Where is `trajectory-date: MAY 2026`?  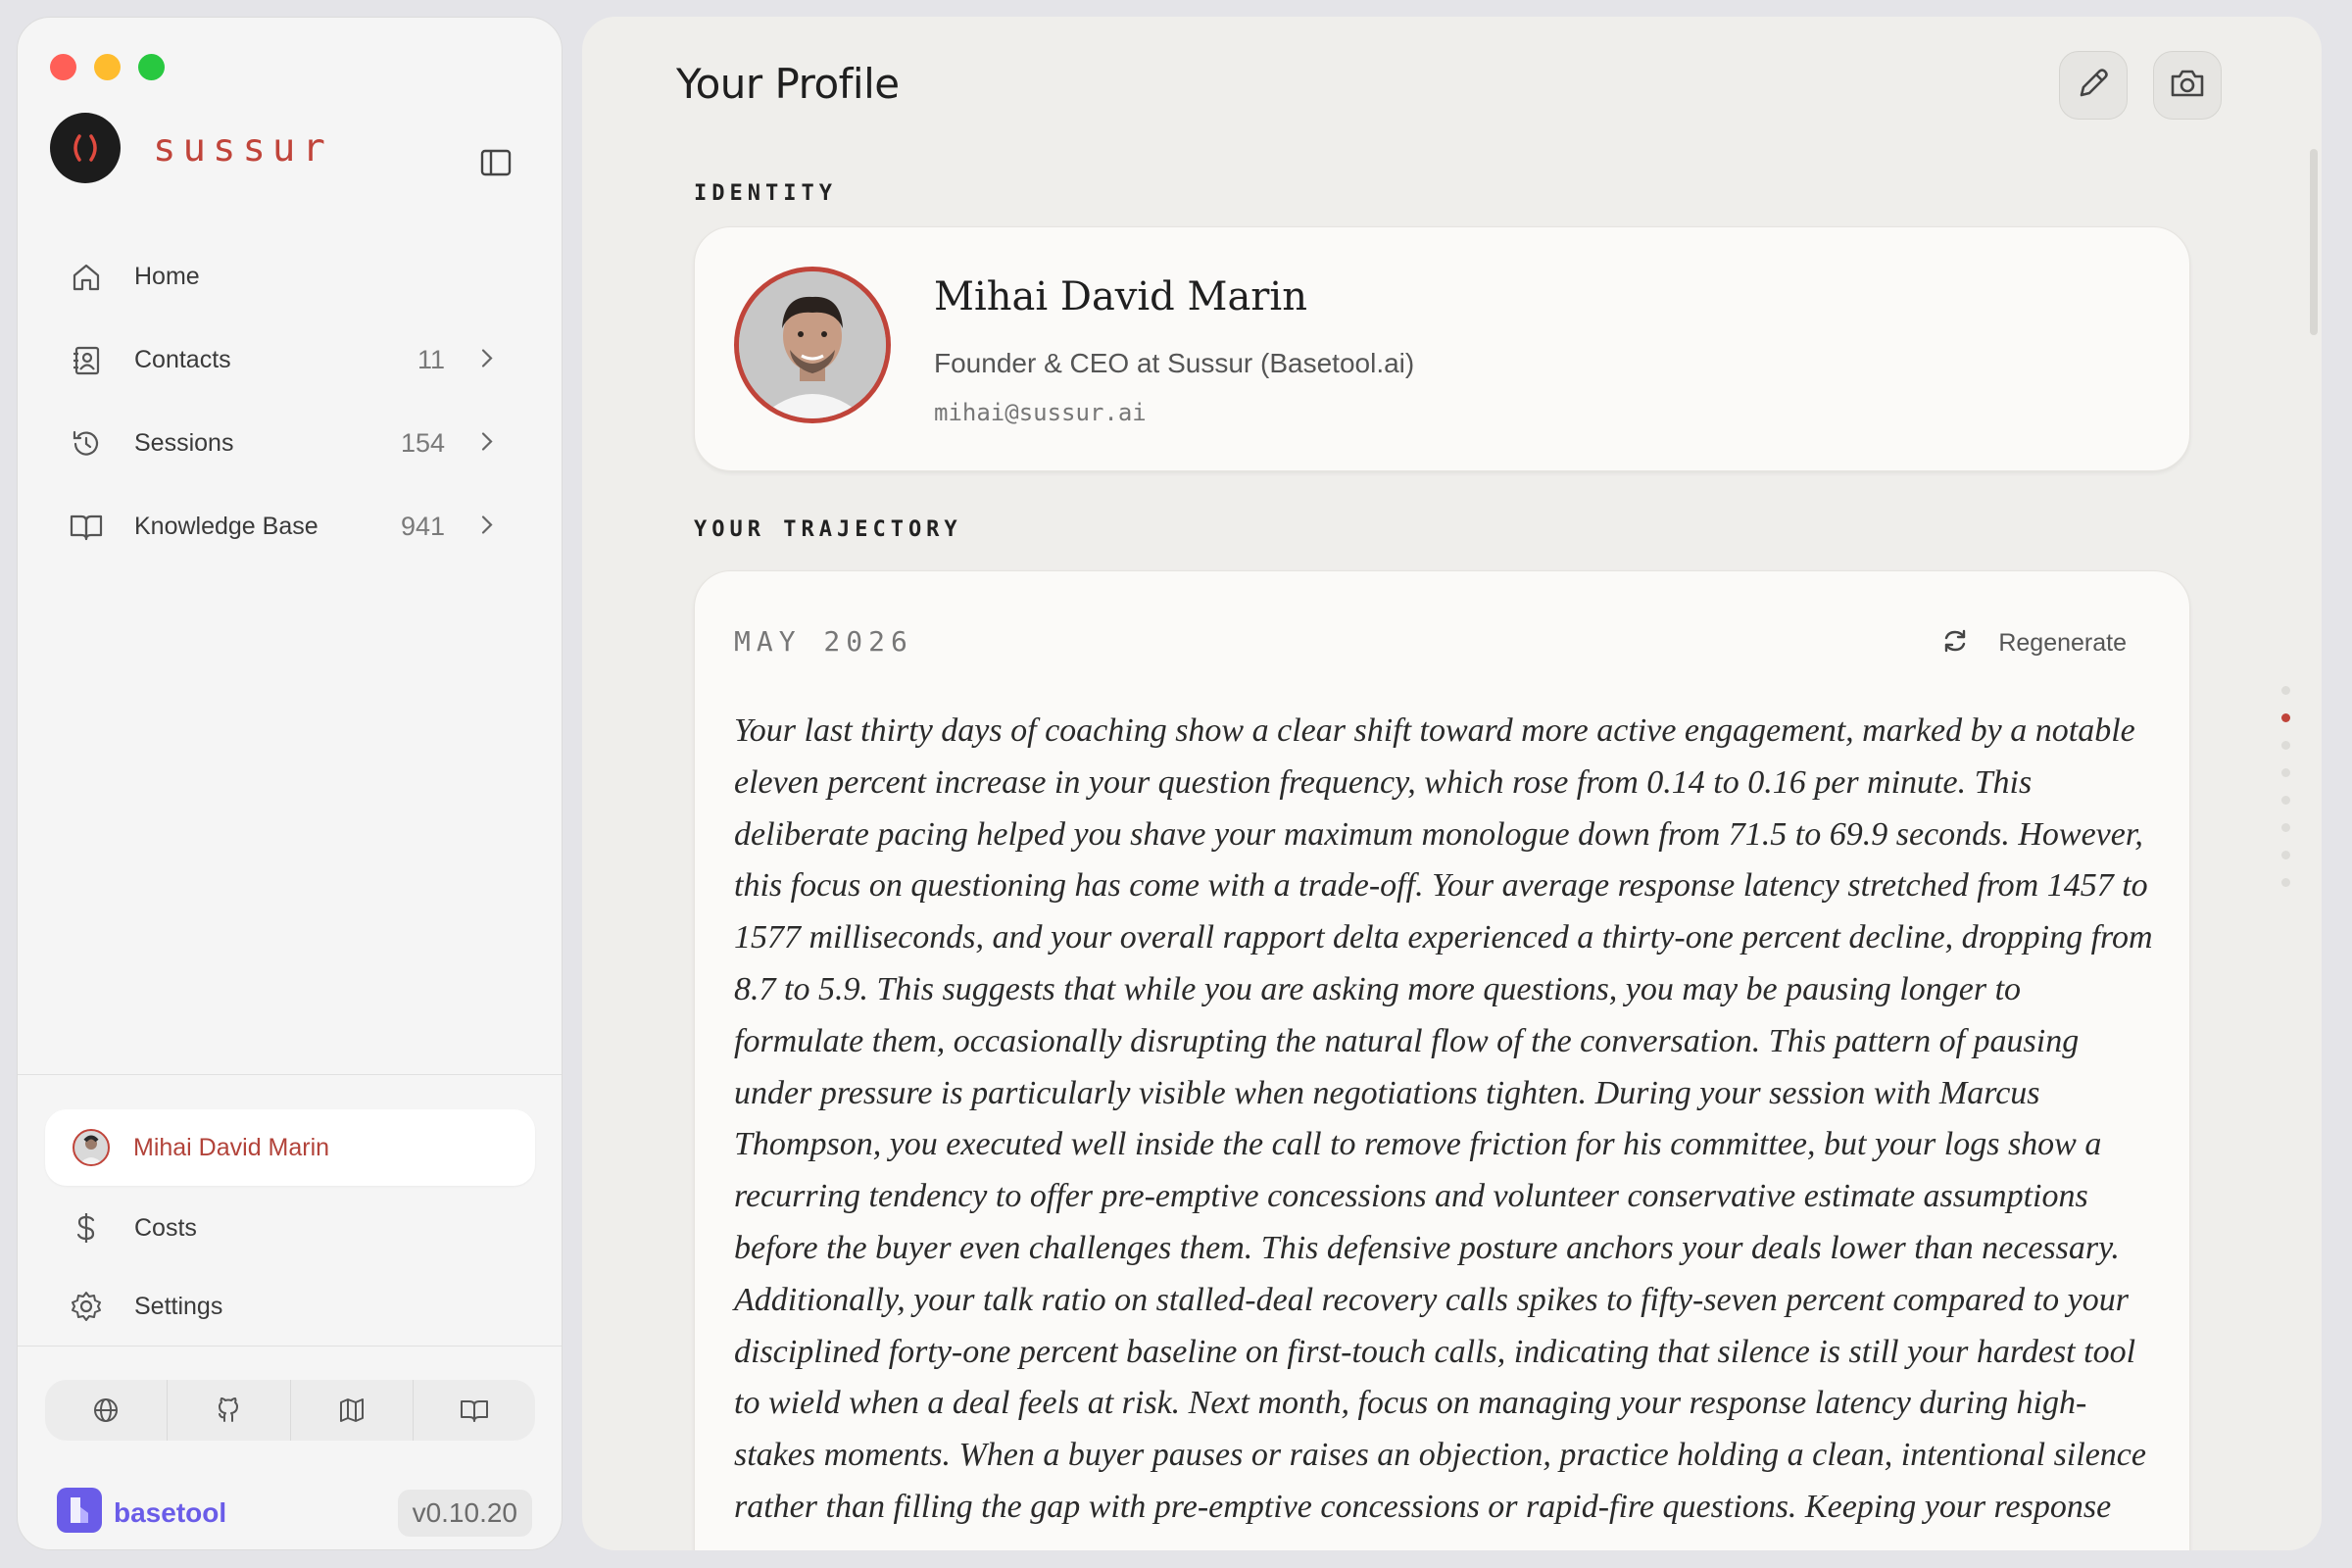 trajectory-date: MAY 2026 is located at coordinates (823, 641).